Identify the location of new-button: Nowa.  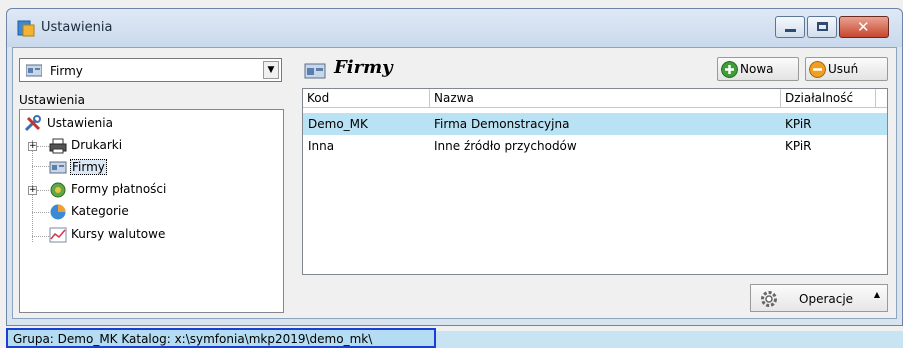
(758, 69).